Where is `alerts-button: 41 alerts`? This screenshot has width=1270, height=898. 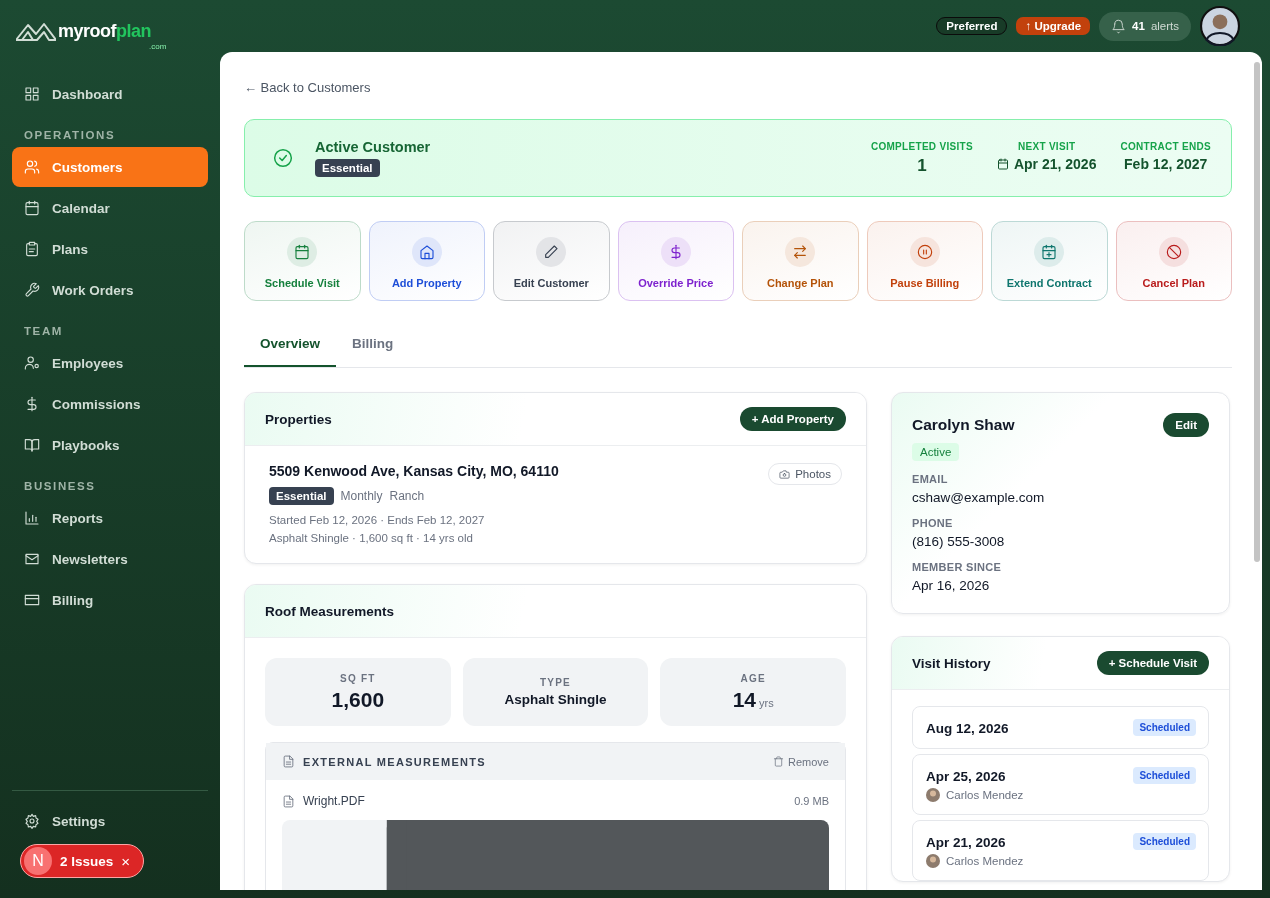 alerts-button: 41 alerts is located at coordinates (1145, 26).